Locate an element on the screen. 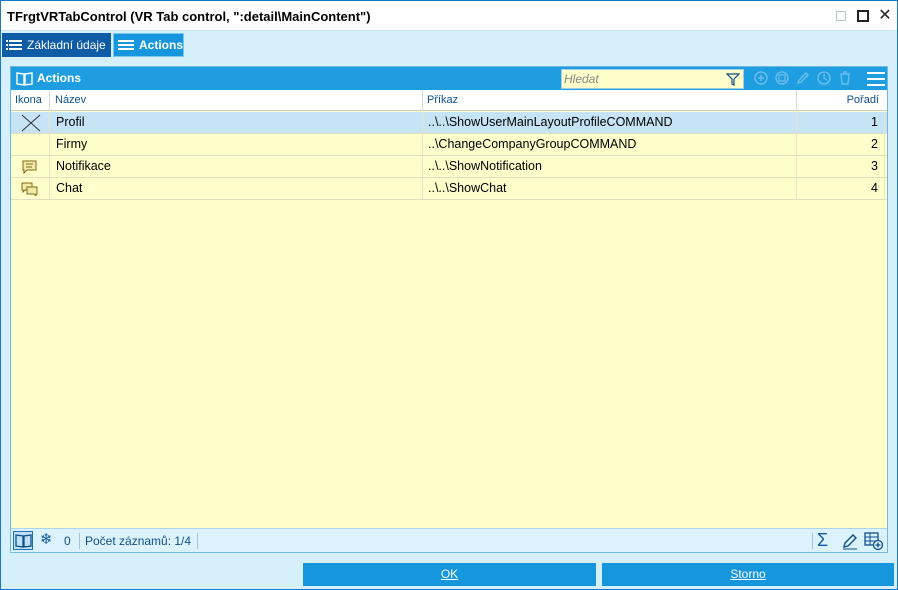 This screenshot has width=898, height=590. maximize-button is located at coordinates (863, 16).